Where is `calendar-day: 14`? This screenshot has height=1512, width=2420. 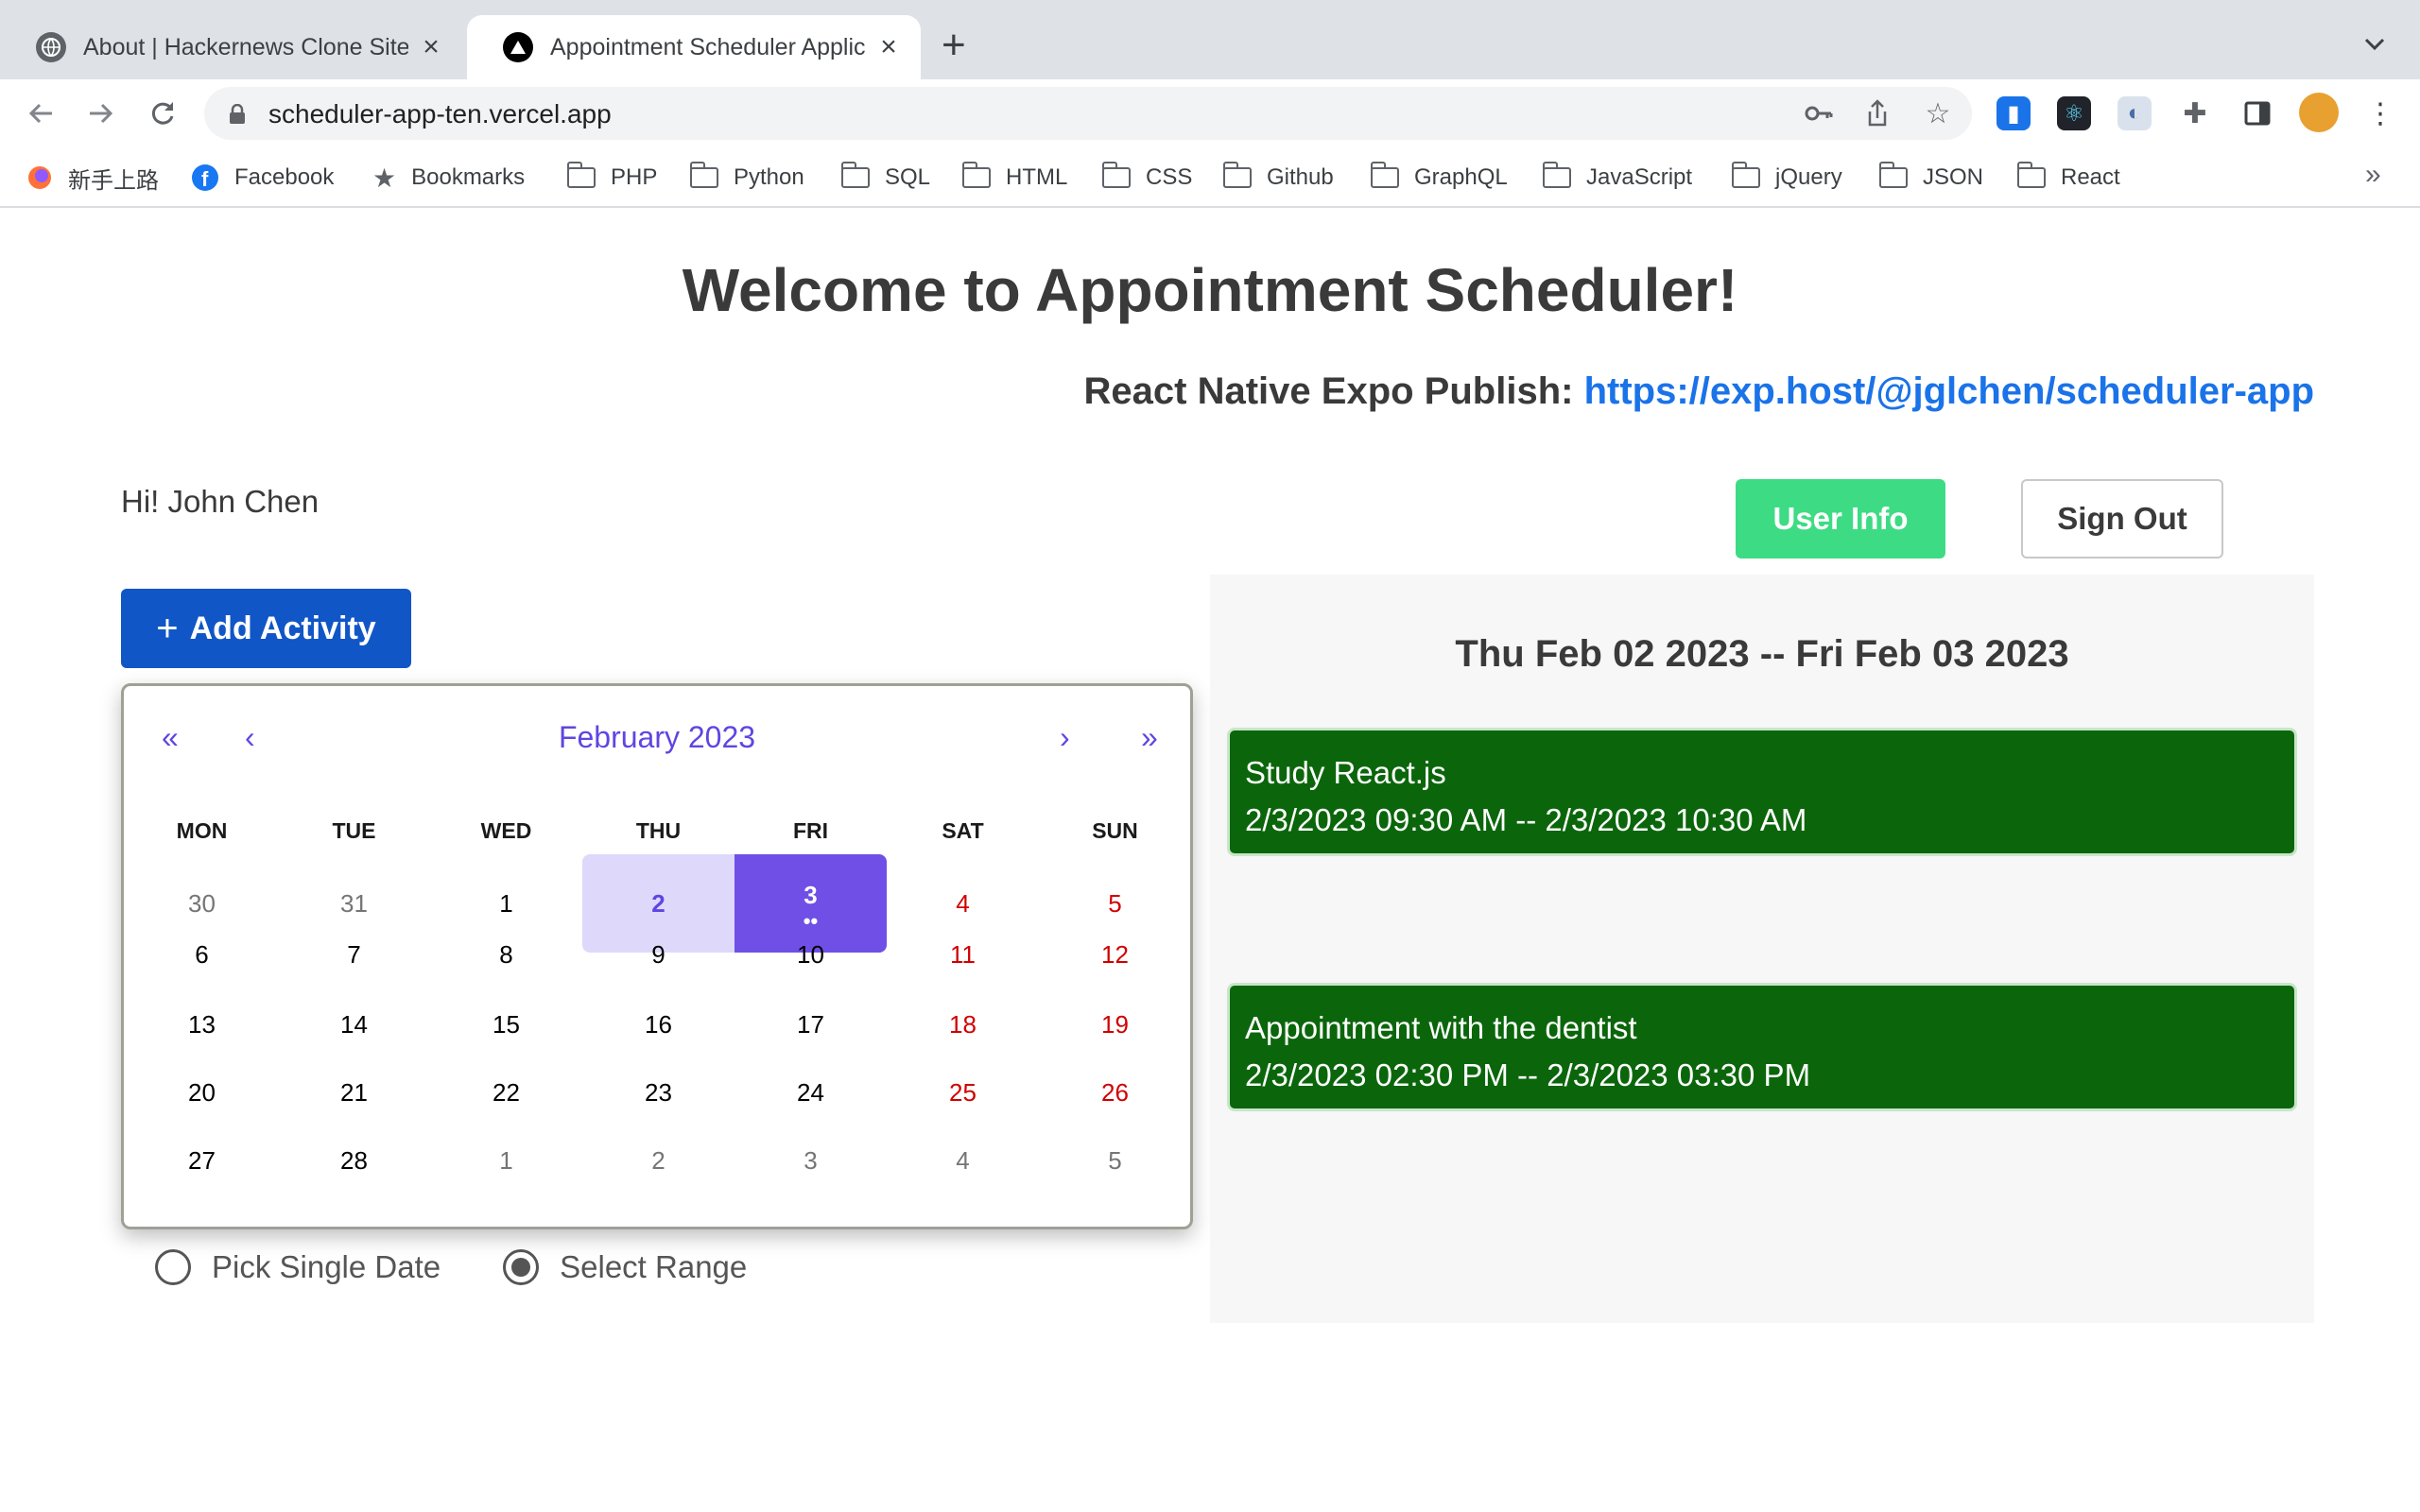 calendar-day: 14 is located at coordinates (354, 1024).